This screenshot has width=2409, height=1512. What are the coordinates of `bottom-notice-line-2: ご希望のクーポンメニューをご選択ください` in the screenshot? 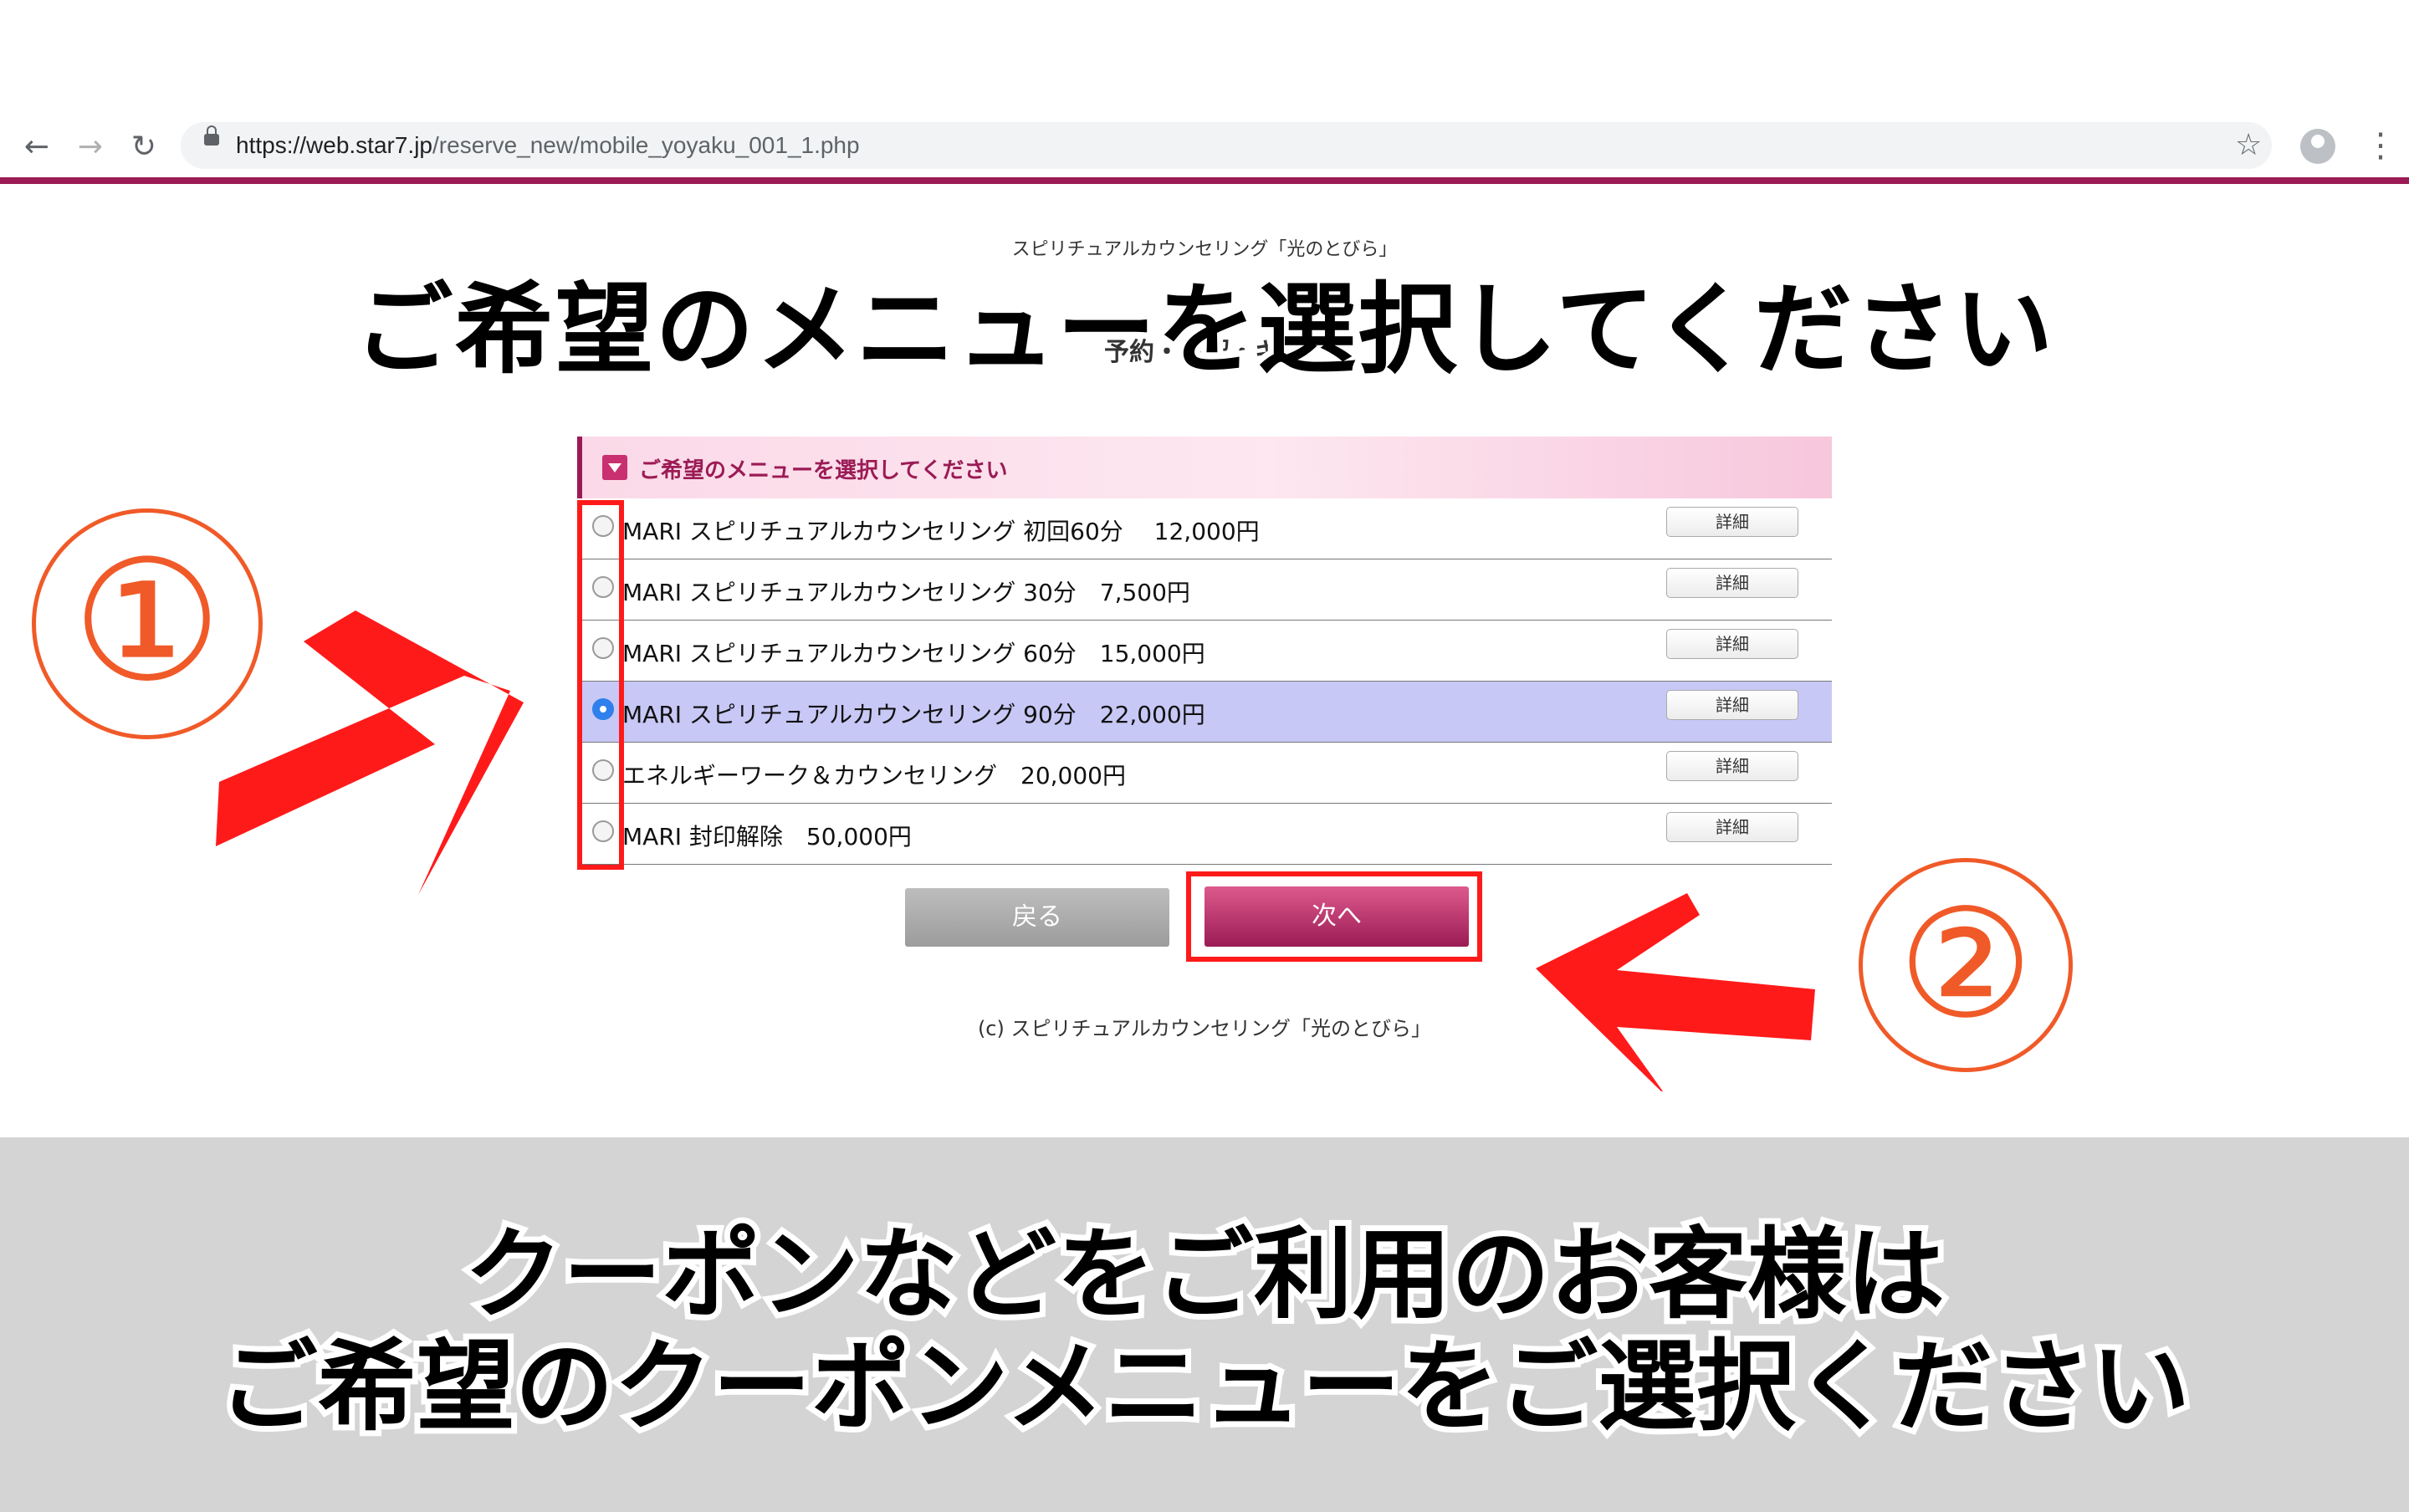 It's located at (1204, 1386).